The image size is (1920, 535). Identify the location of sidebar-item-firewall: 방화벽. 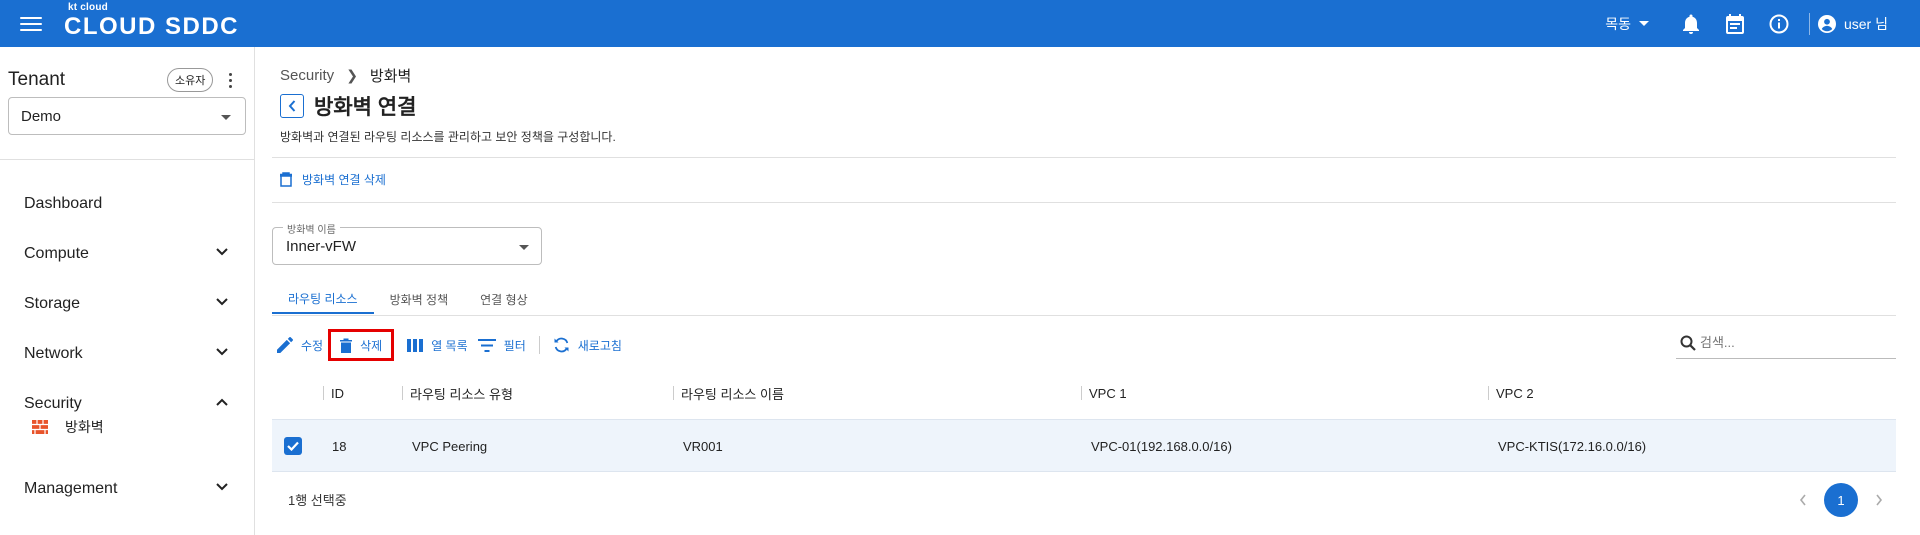
(127, 427).